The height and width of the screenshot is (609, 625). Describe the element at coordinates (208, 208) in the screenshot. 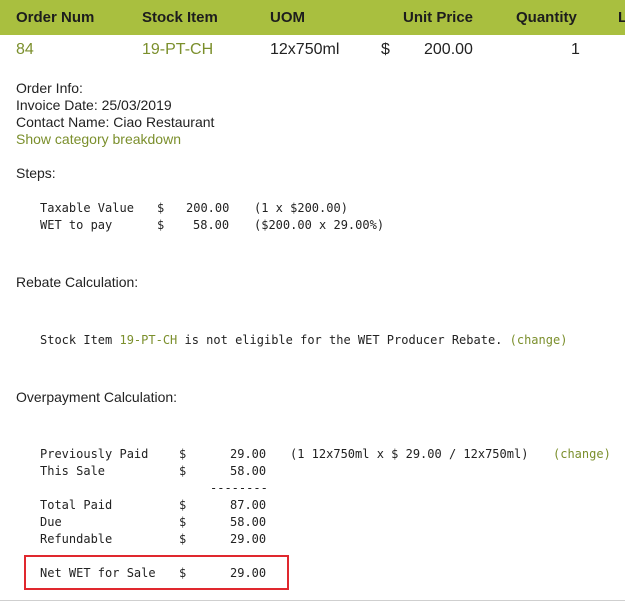

I see `taxable-value-amount: 200.00` at that location.